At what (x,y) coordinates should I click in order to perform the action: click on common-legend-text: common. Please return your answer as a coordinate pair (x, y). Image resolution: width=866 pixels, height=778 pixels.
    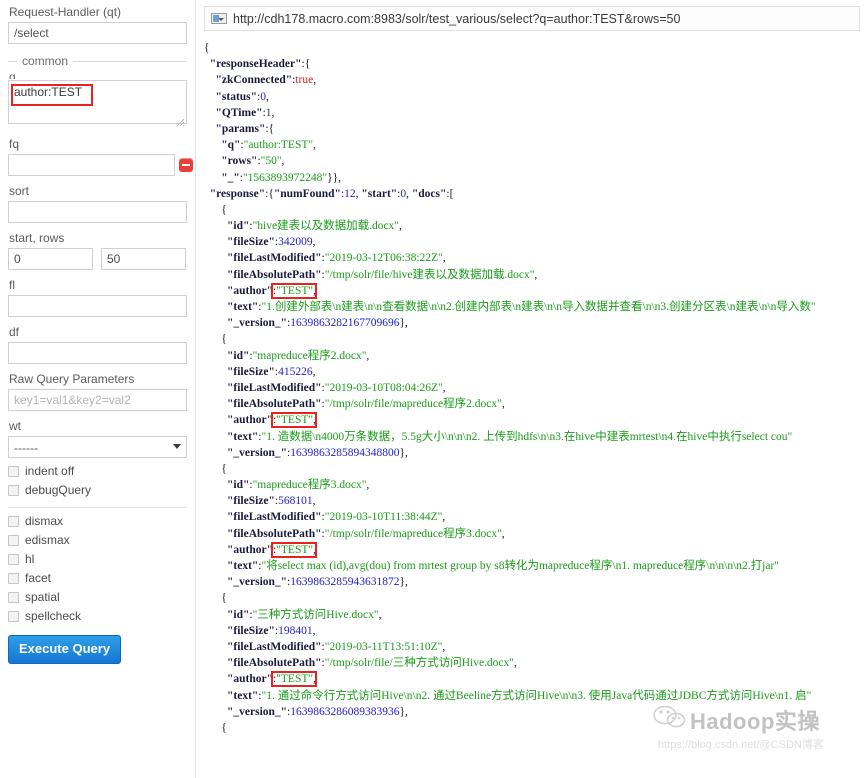
    Looking at the image, I should click on (45, 61).